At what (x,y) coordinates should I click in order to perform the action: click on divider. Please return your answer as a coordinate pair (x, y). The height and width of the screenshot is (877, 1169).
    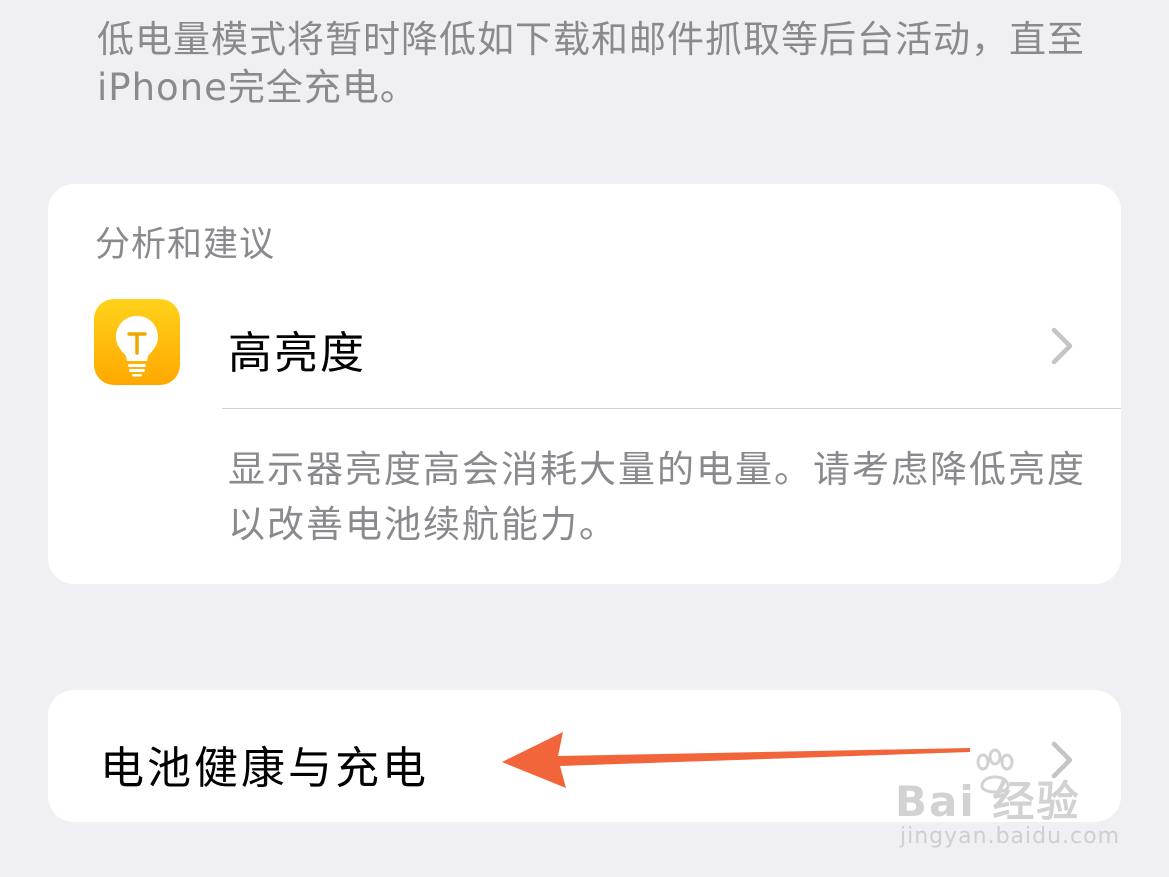
    Looking at the image, I should click on (671, 408).